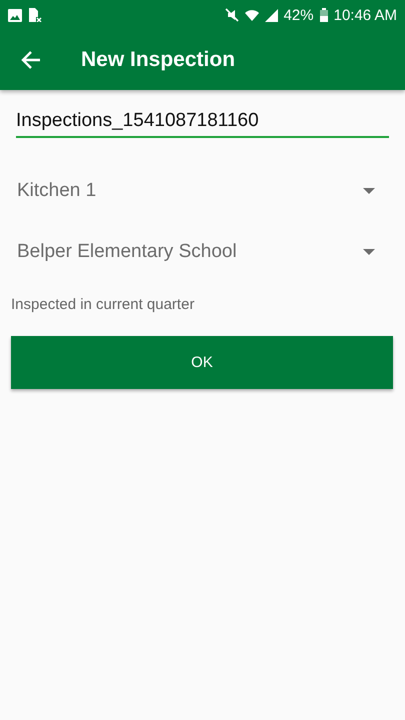 This screenshot has width=405, height=720. I want to click on battery-percent: 42%, so click(299, 15).